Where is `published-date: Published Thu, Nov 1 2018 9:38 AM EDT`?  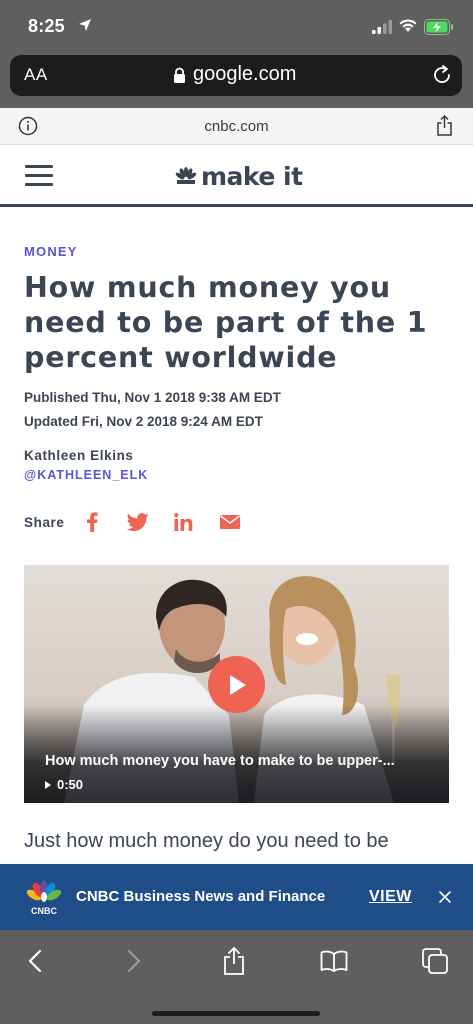
published-date: Published Thu, Nov 1 2018 9:38 AM EDT is located at coordinates (152, 397).